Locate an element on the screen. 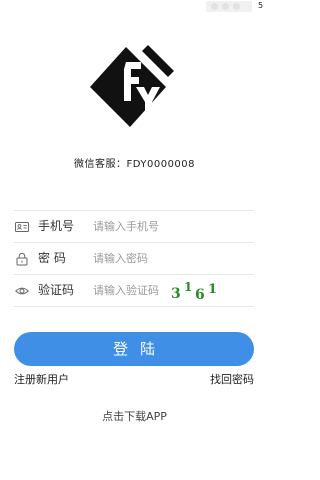 The image size is (320, 480). lock-icon is located at coordinates (22, 259).